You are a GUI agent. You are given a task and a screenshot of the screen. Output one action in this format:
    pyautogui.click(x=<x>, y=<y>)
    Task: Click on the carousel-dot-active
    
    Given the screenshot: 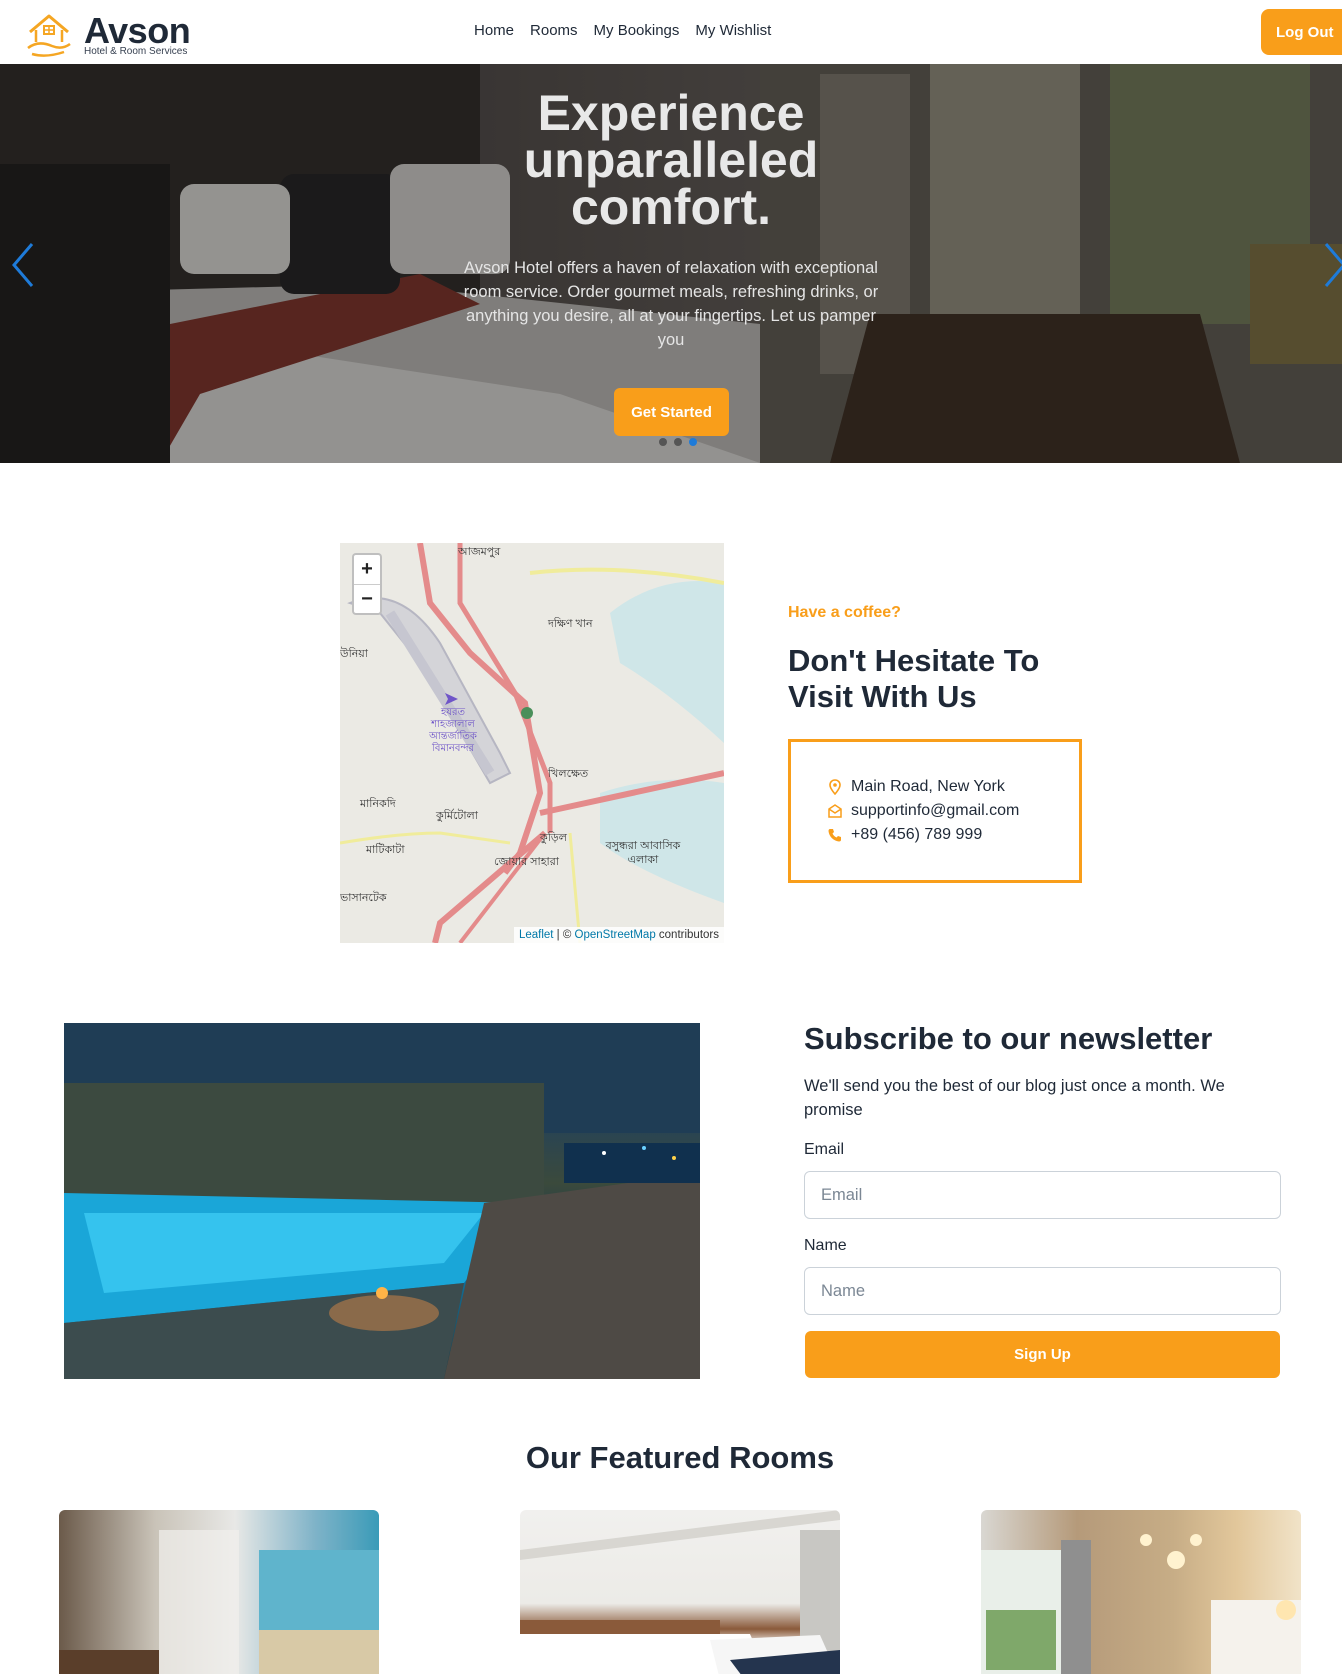 What is the action you would take?
    pyautogui.click(x=693, y=442)
    